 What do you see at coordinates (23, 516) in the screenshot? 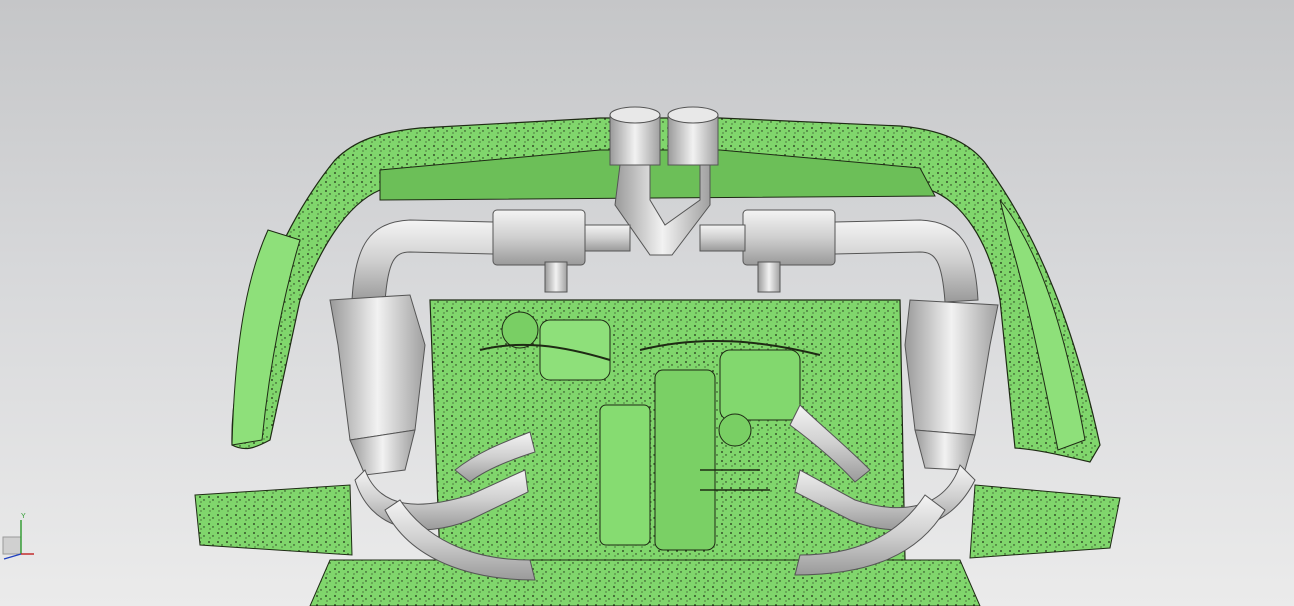
I see `triad-y-label: Y` at bounding box center [23, 516].